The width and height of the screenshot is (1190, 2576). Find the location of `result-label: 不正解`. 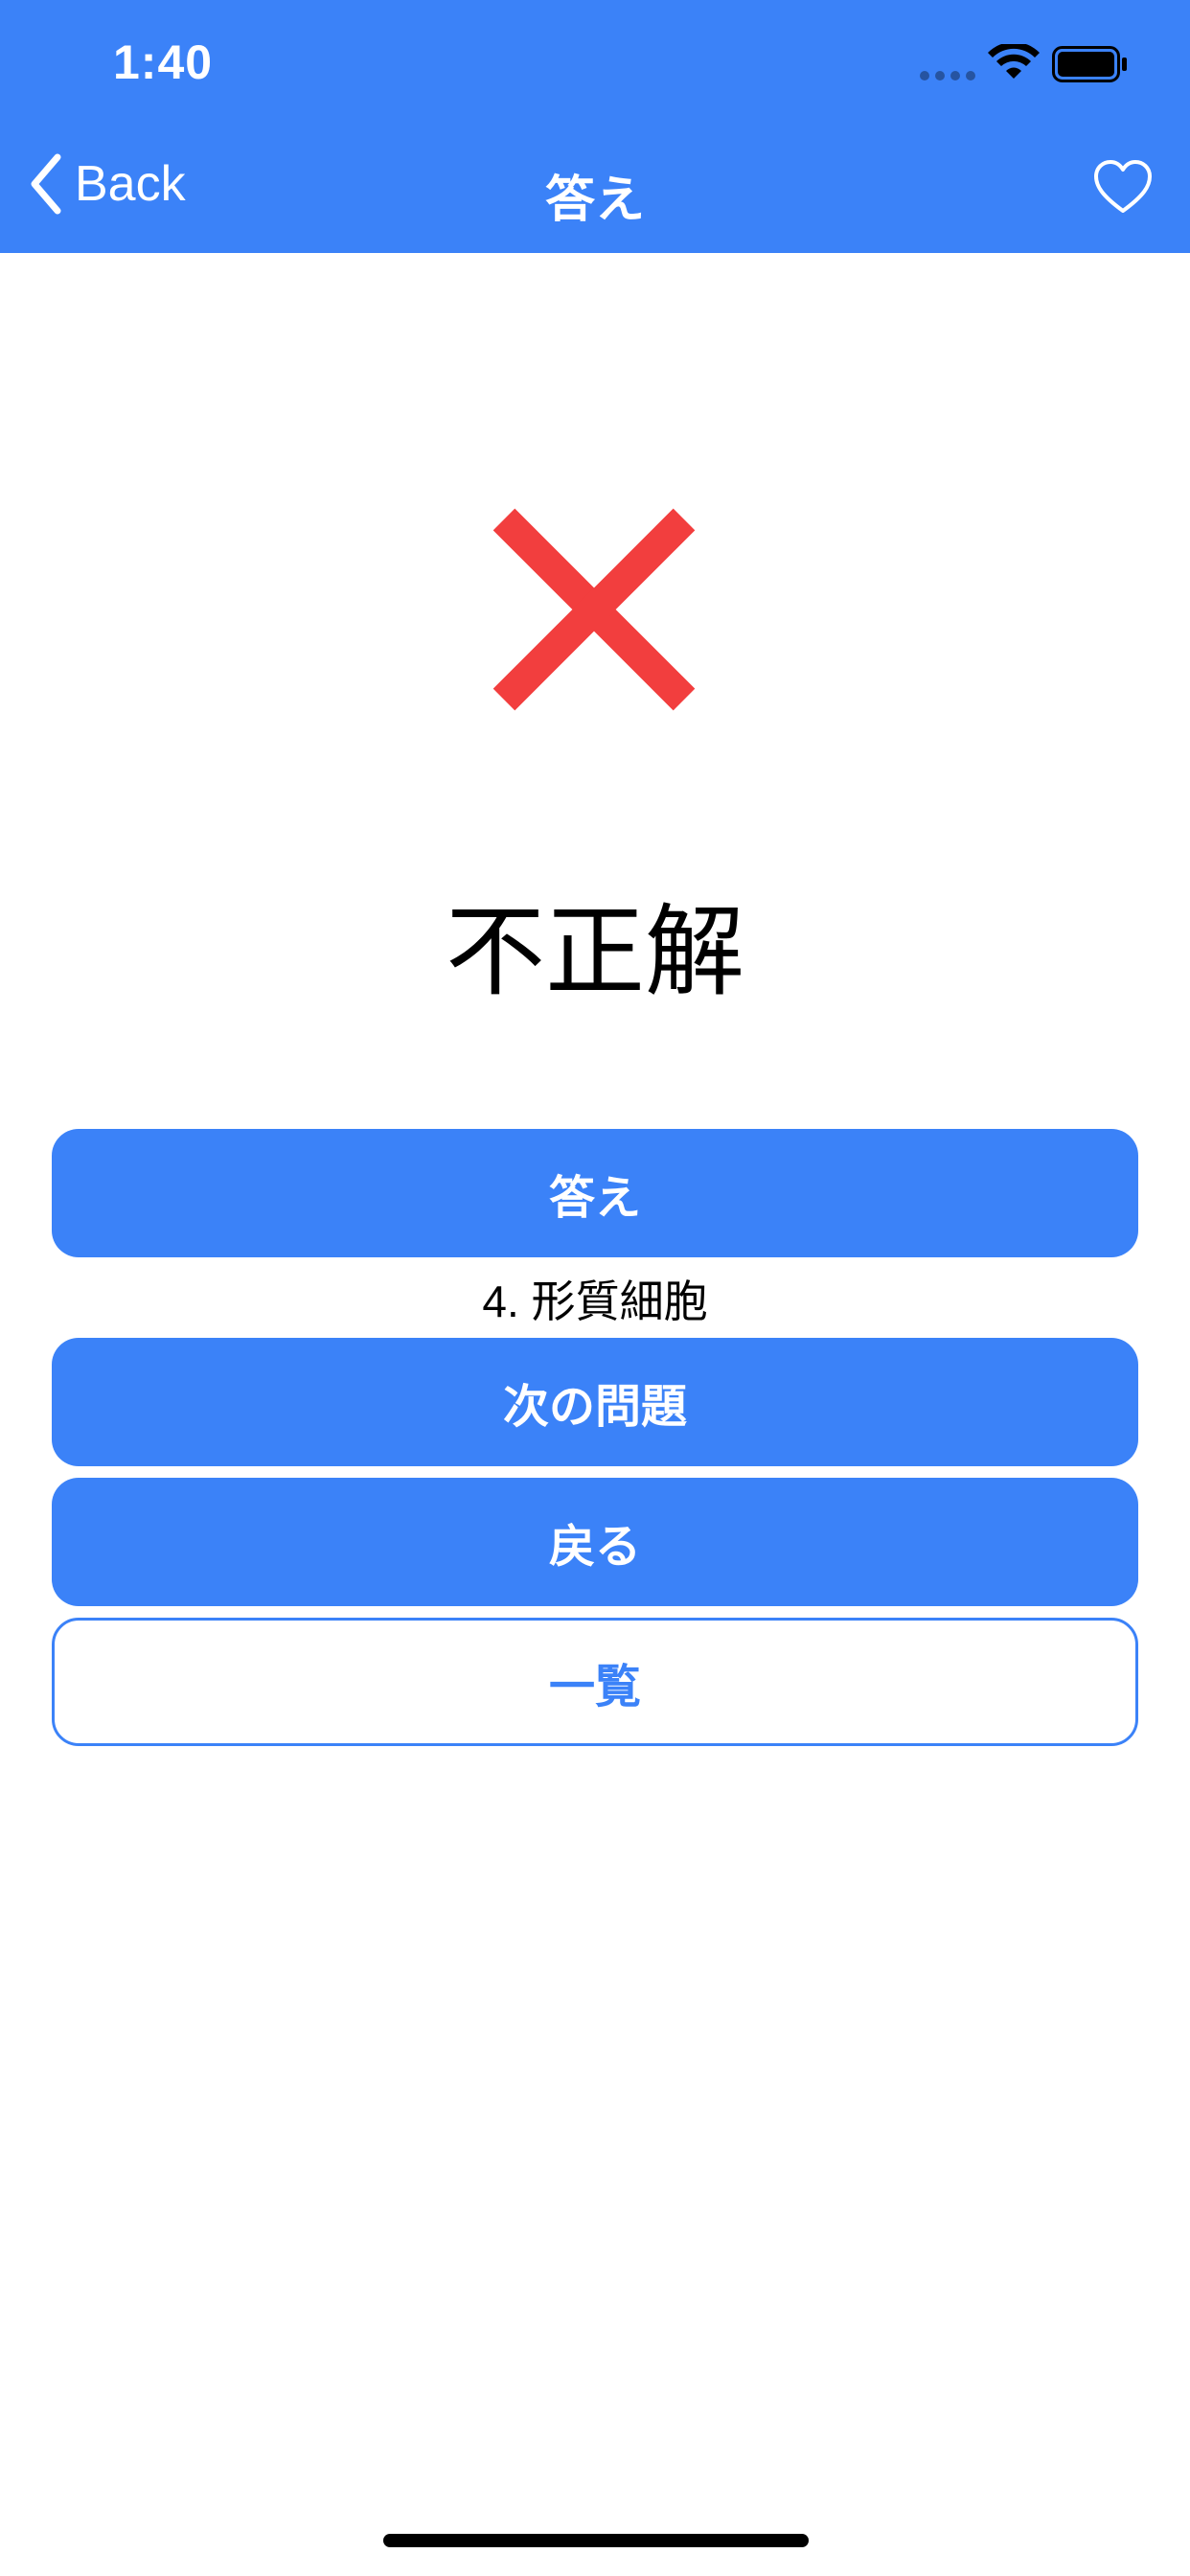

result-label: 不正解 is located at coordinates (594, 952).